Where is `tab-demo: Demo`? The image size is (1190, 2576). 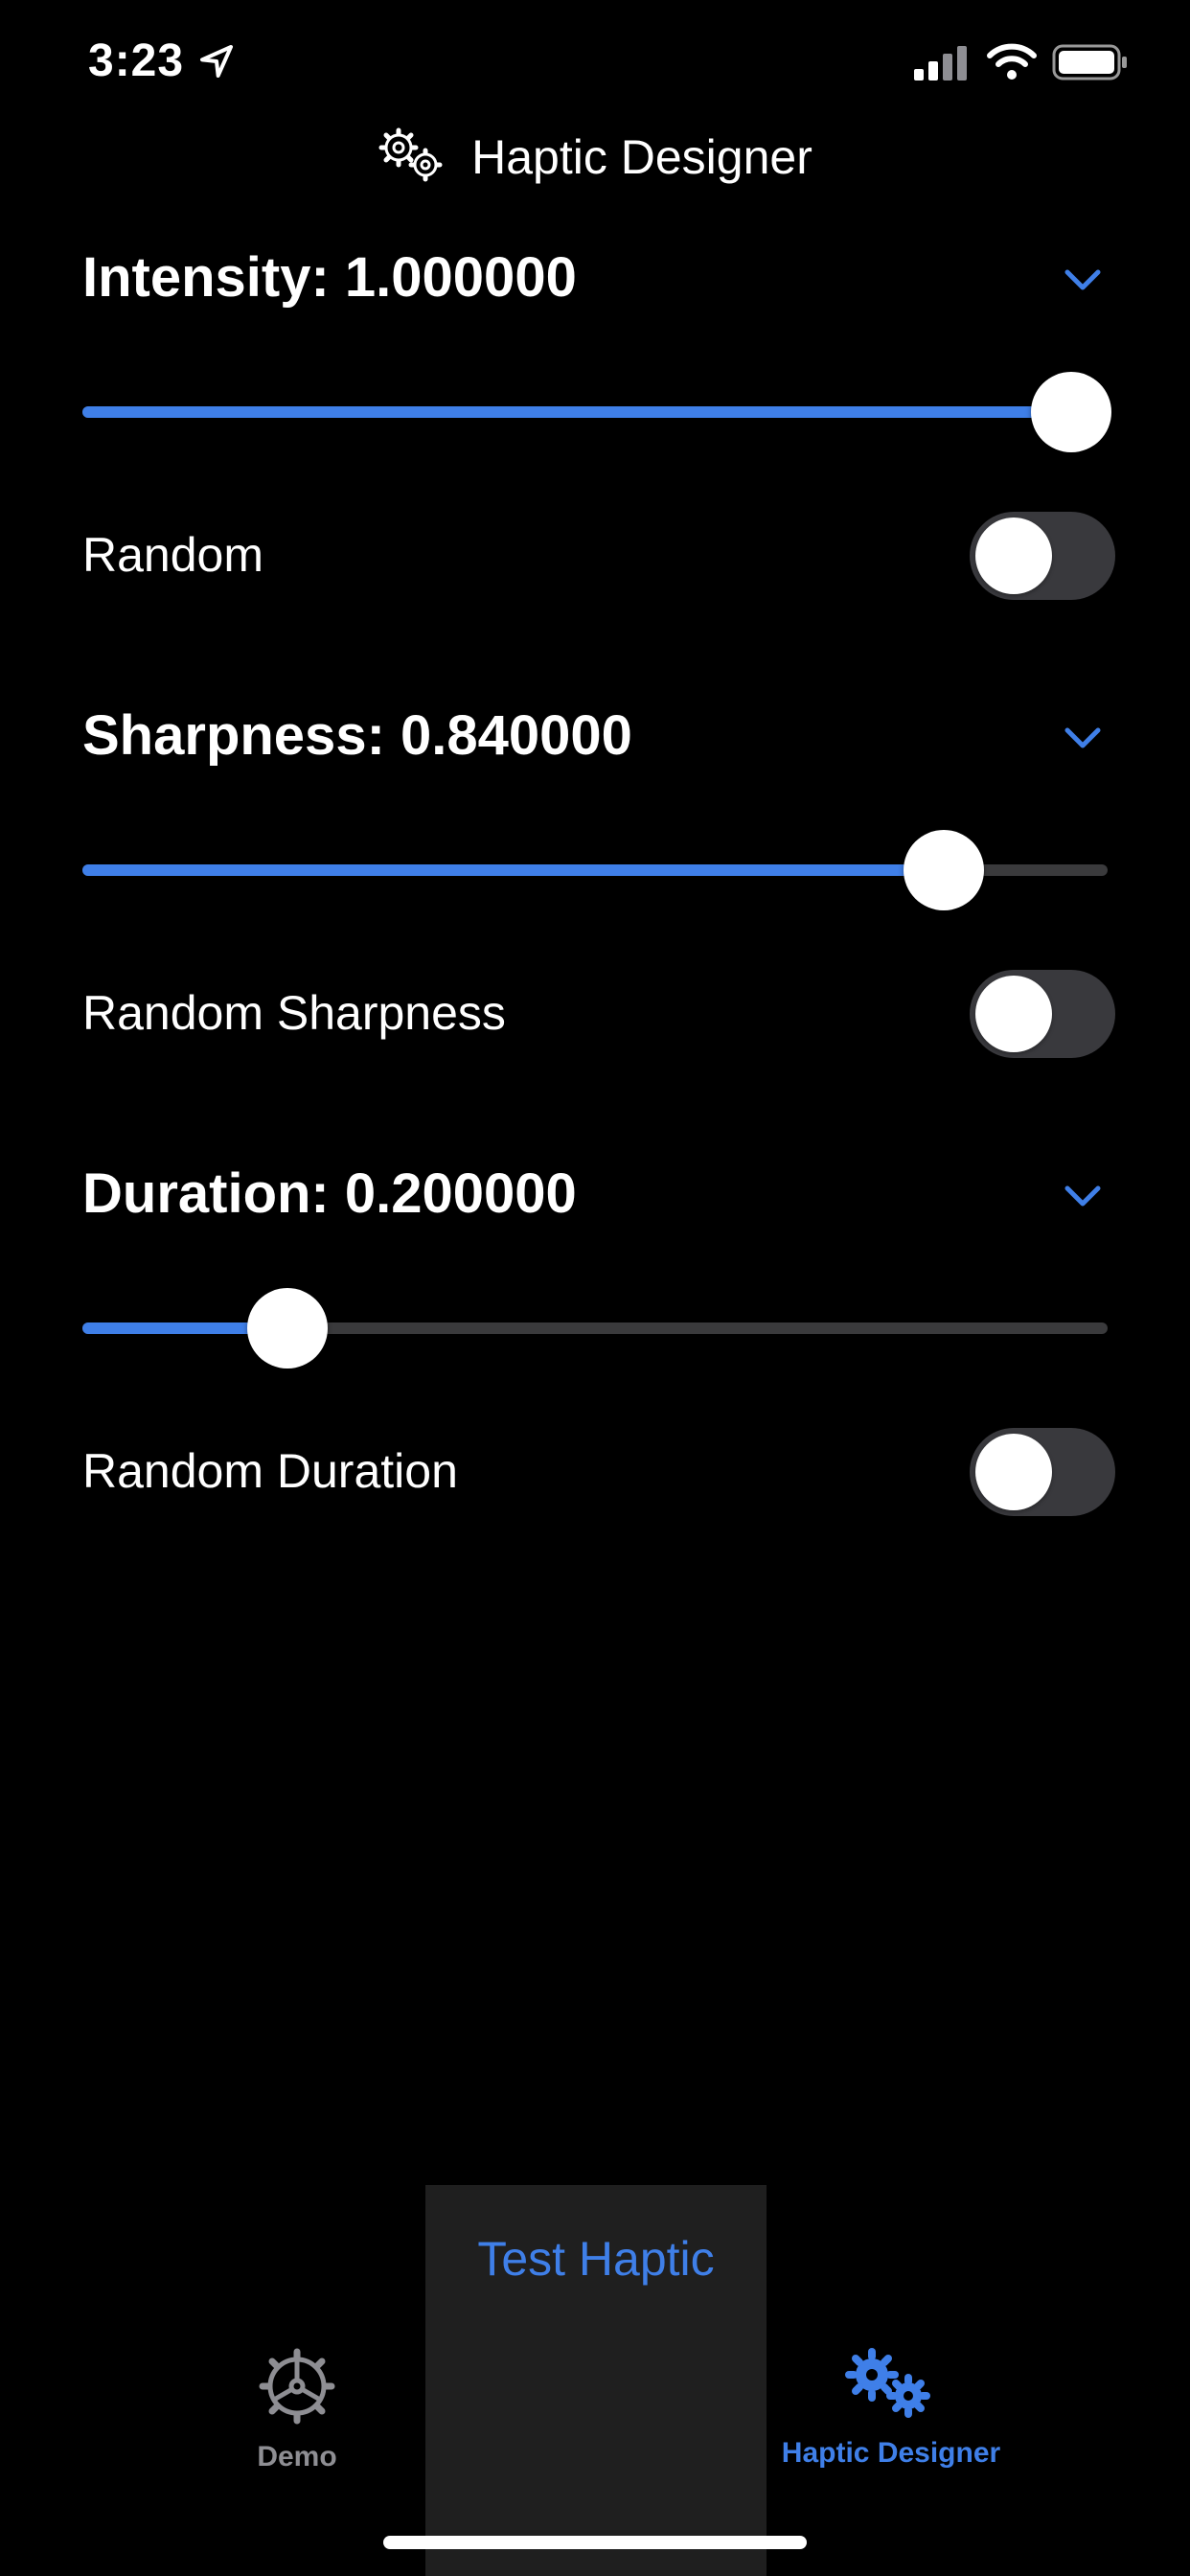 tab-demo: Demo is located at coordinates (297, 2410).